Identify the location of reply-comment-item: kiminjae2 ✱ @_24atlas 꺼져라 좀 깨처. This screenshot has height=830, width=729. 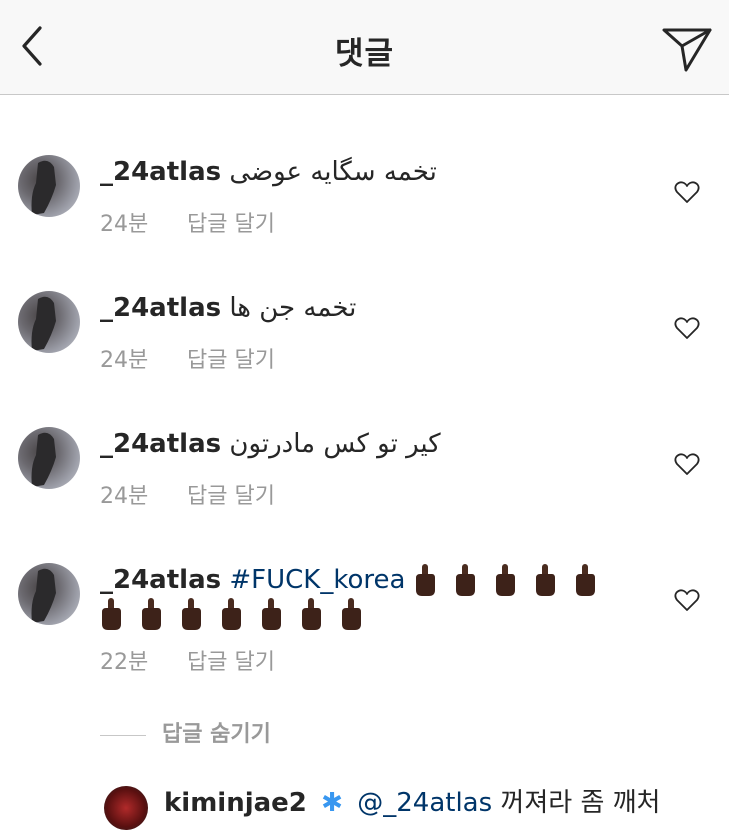
(416, 808).